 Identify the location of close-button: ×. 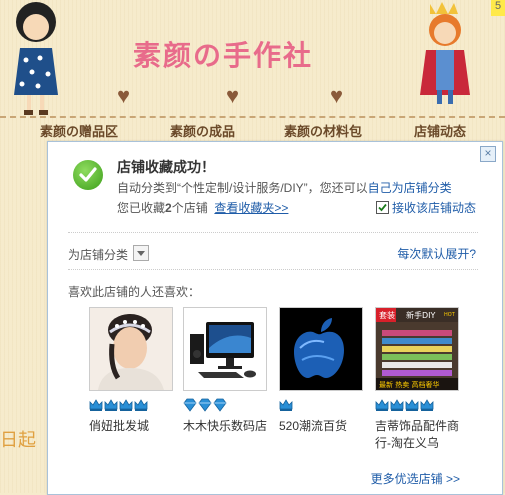
(488, 154).